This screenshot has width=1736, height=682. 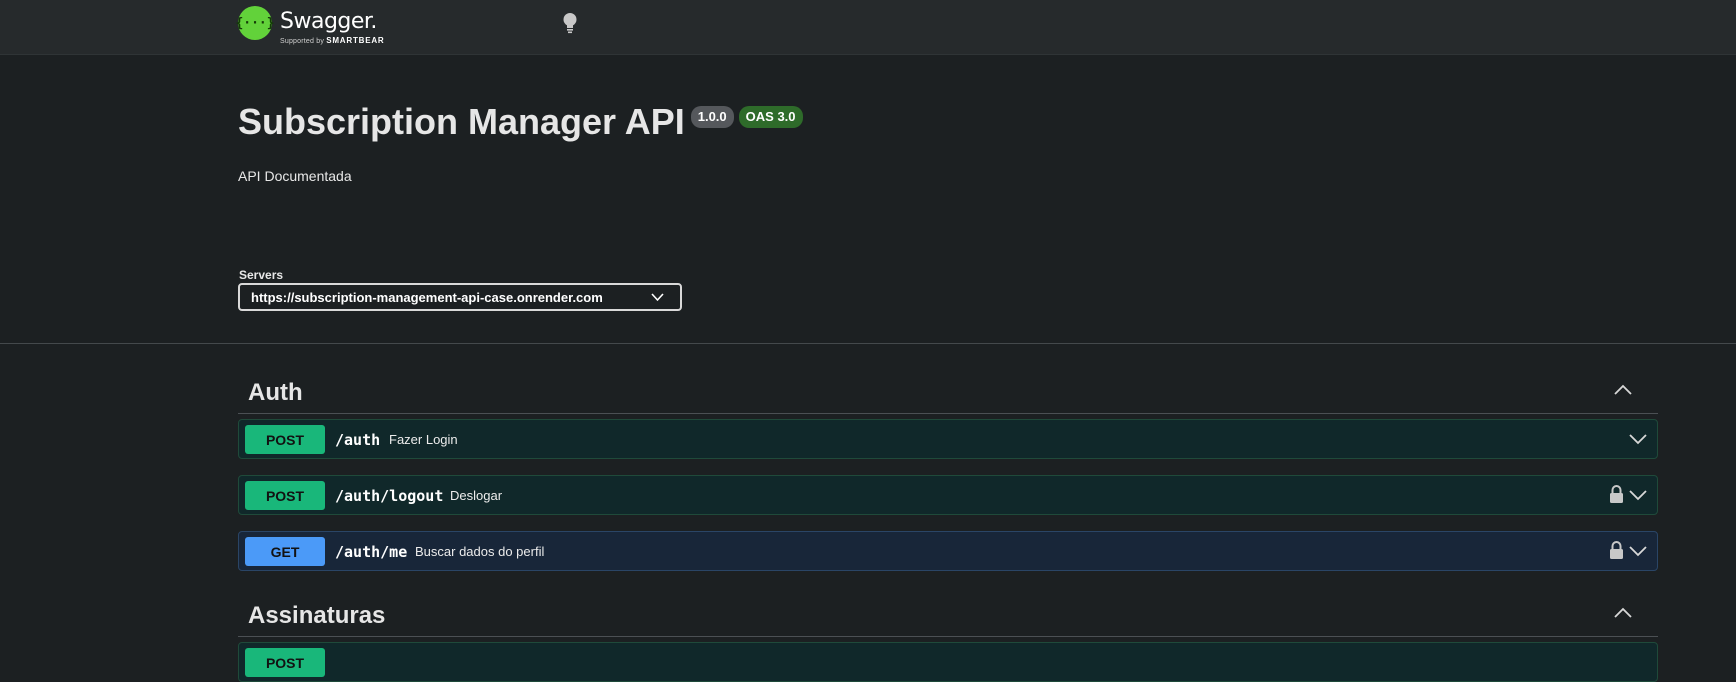 I want to click on smartbear-text: SMARTBEAR, so click(x=355, y=40).